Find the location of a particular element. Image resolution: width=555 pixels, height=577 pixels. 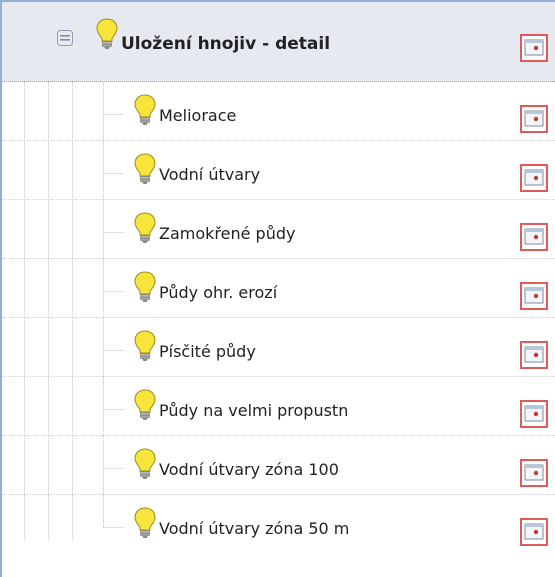

tree-node-label: Písčité půdy is located at coordinates (207, 351).